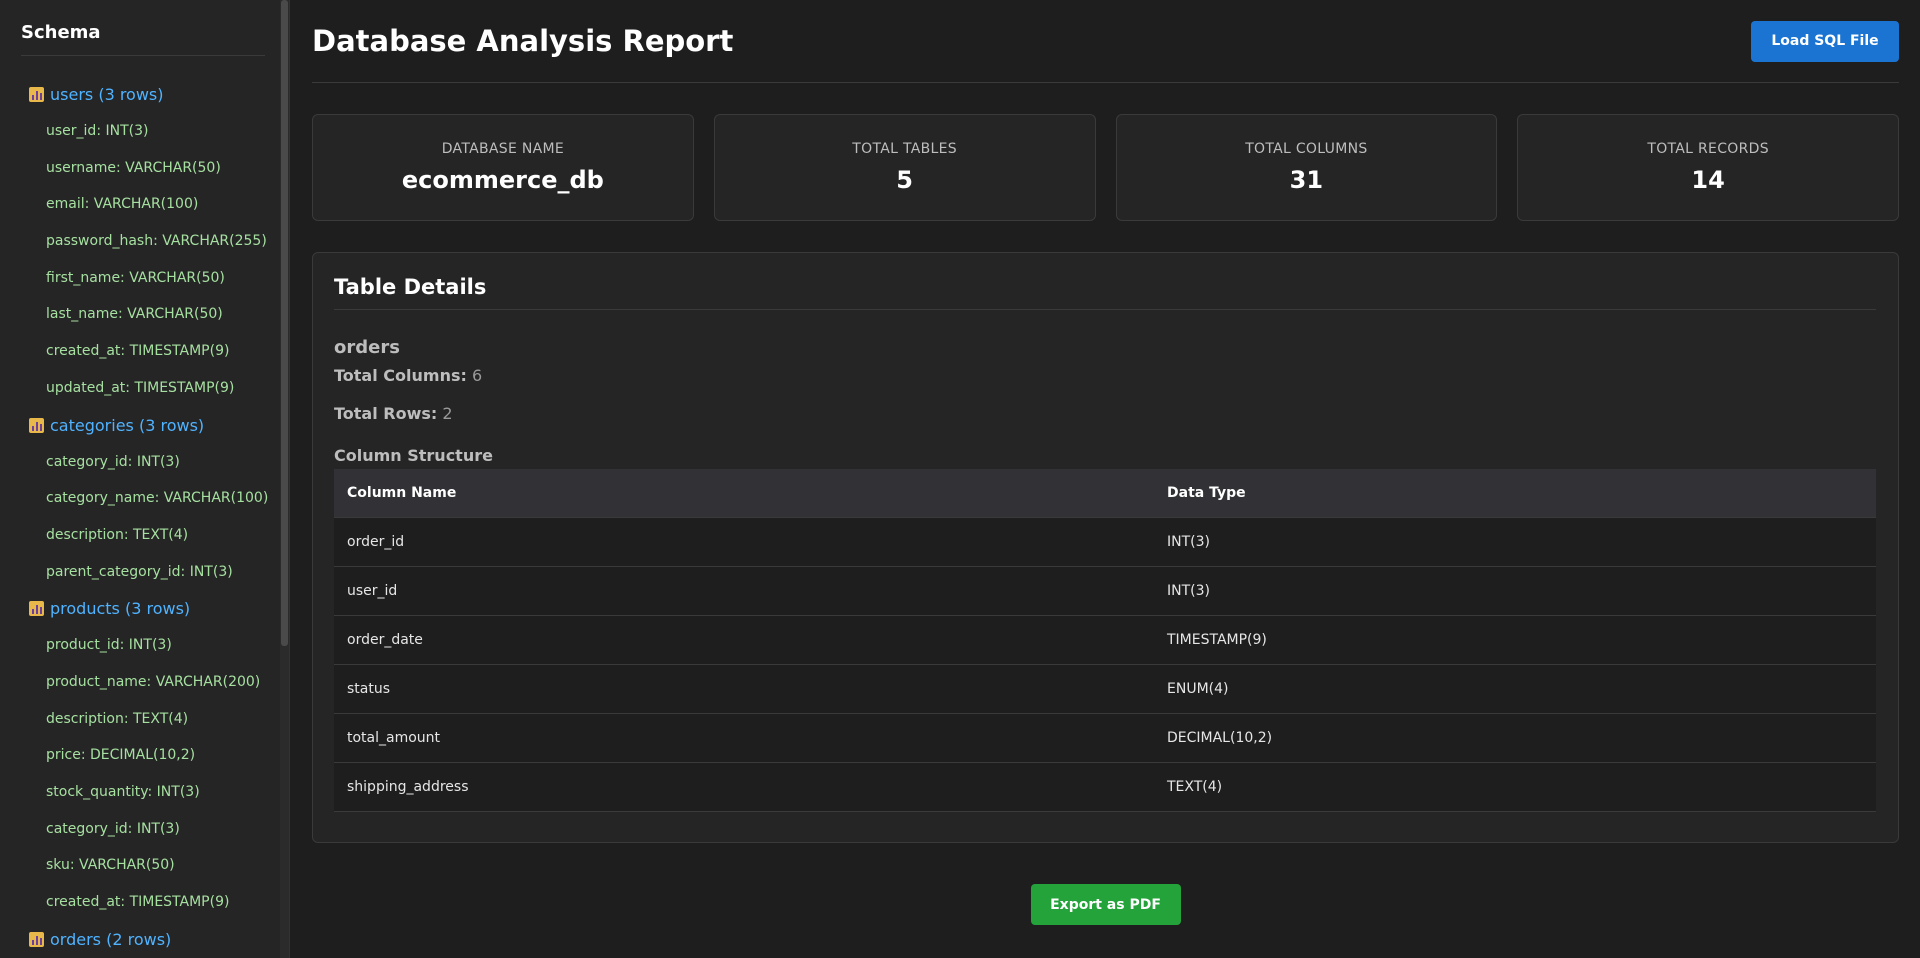 The image size is (1920, 958). What do you see at coordinates (904, 149) in the screenshot?
I see `stat-label: TOTAL TABLES` at bounding box center [904, 149].